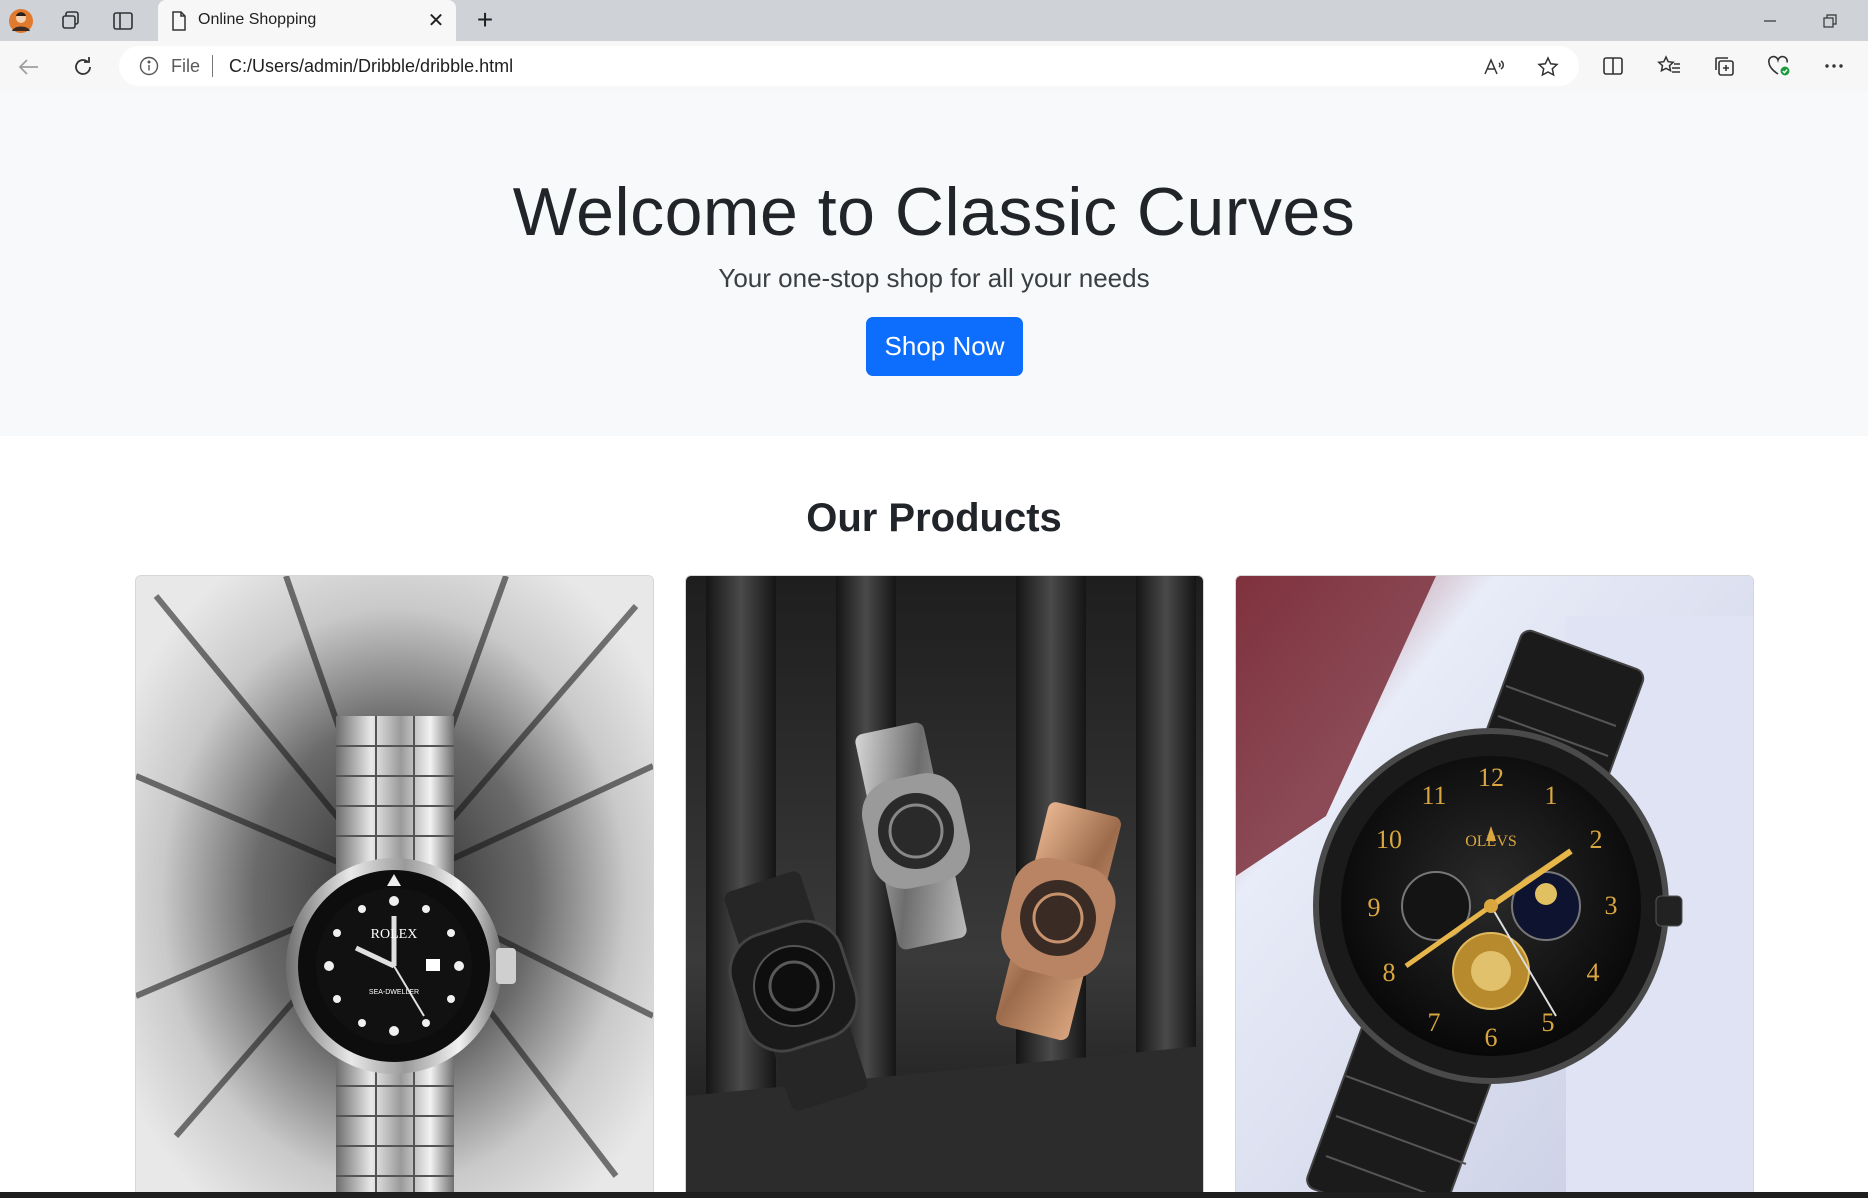 This screenshot has width=1868, height=1198. I want to click on close-icon: ✕, so click(436, 20).